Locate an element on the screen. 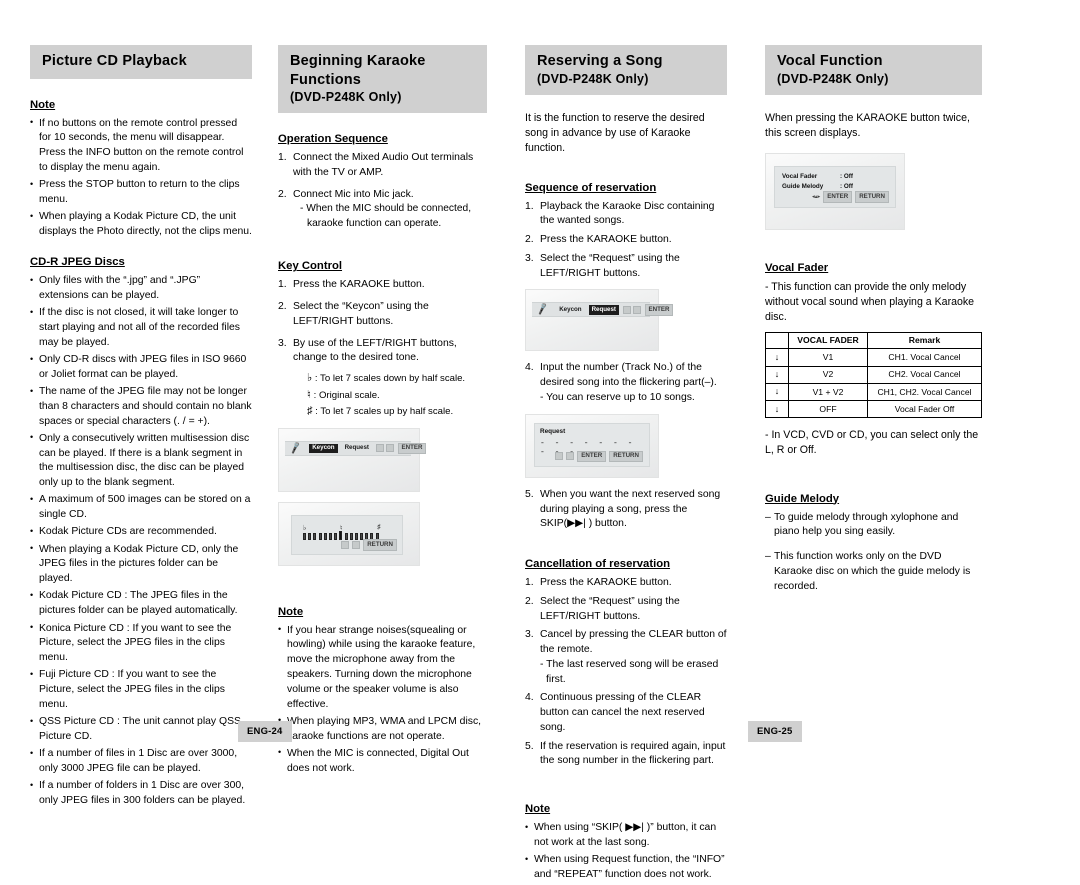 The image size is (1080, 885). step-subnote: - You can reserve up to 10 songs. is located at coordinates (617, 397).